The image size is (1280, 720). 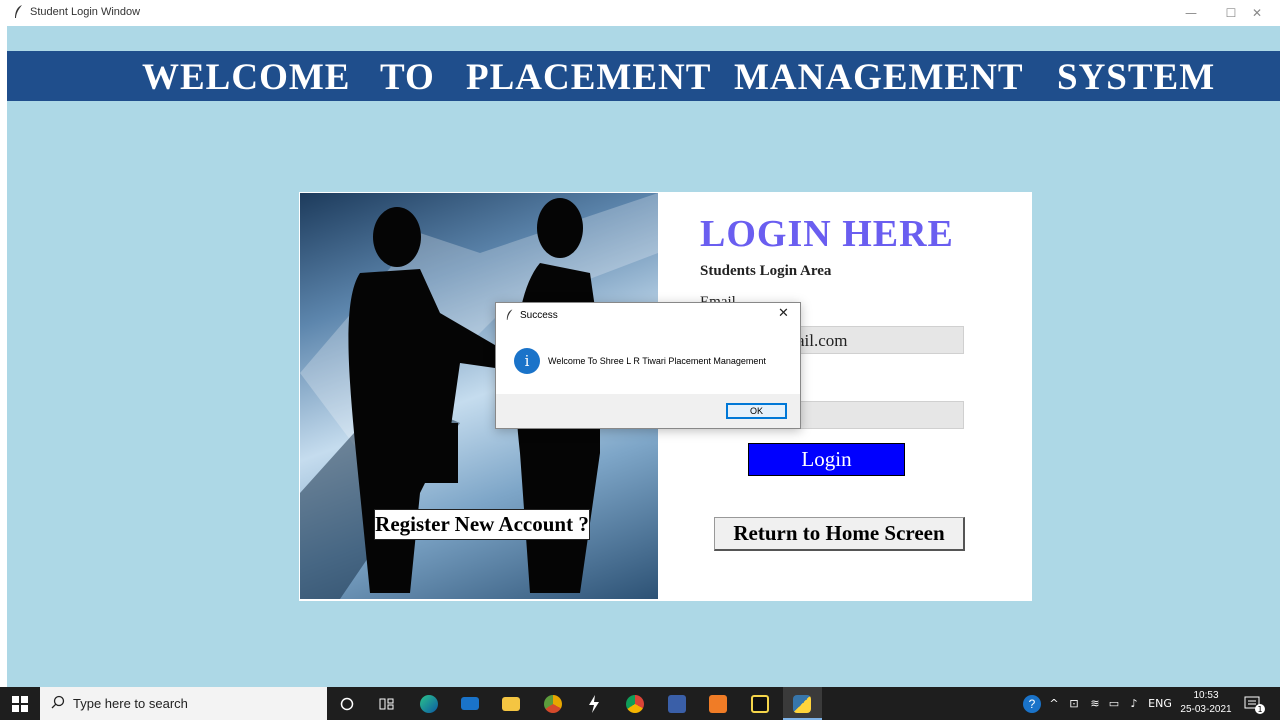 I want to click on welcome-banner: WELCOME TO PLACEMENT MANAGEMENT SYSTEM, so click(x=643, y=76).